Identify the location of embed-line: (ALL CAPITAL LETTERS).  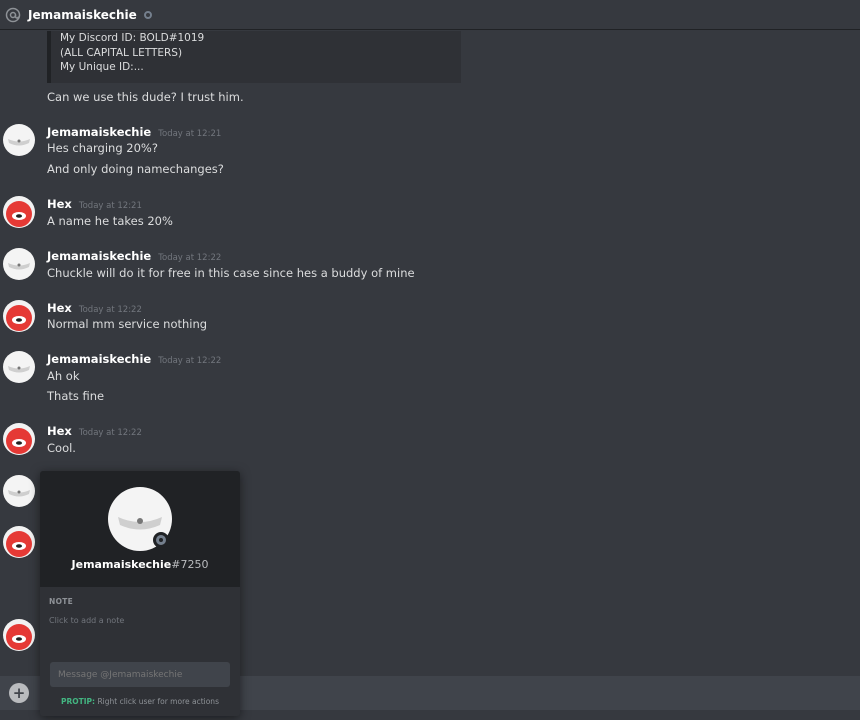
(121, 52).